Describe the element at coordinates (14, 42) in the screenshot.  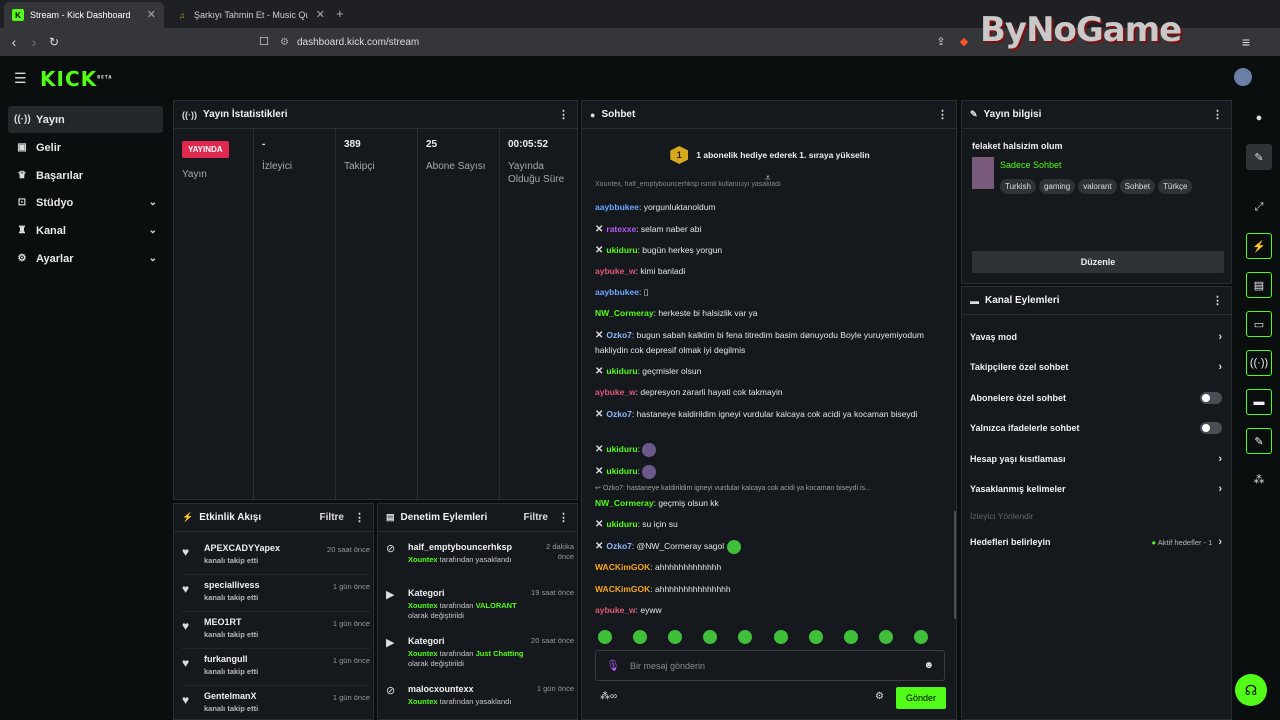
I see `back-icon: ‹` at that location.